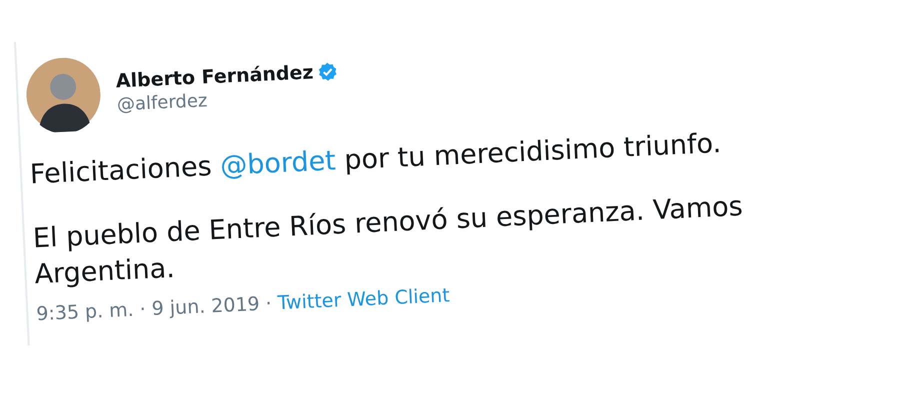  What do you see at coordinates (148, 309) in the screenshot?
I see `timestamp: 9:35 p. m. · 9 jun. 2019` at bounding box center [148, 309].